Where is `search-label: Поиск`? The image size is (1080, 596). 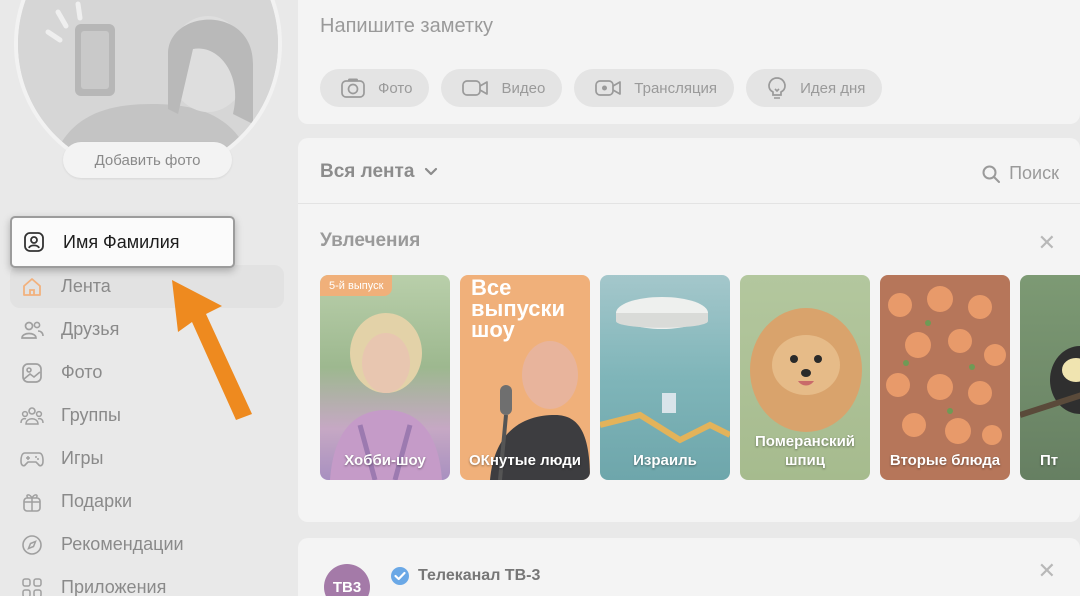
search-label: Поиск is located at coordinates (1034, 173).